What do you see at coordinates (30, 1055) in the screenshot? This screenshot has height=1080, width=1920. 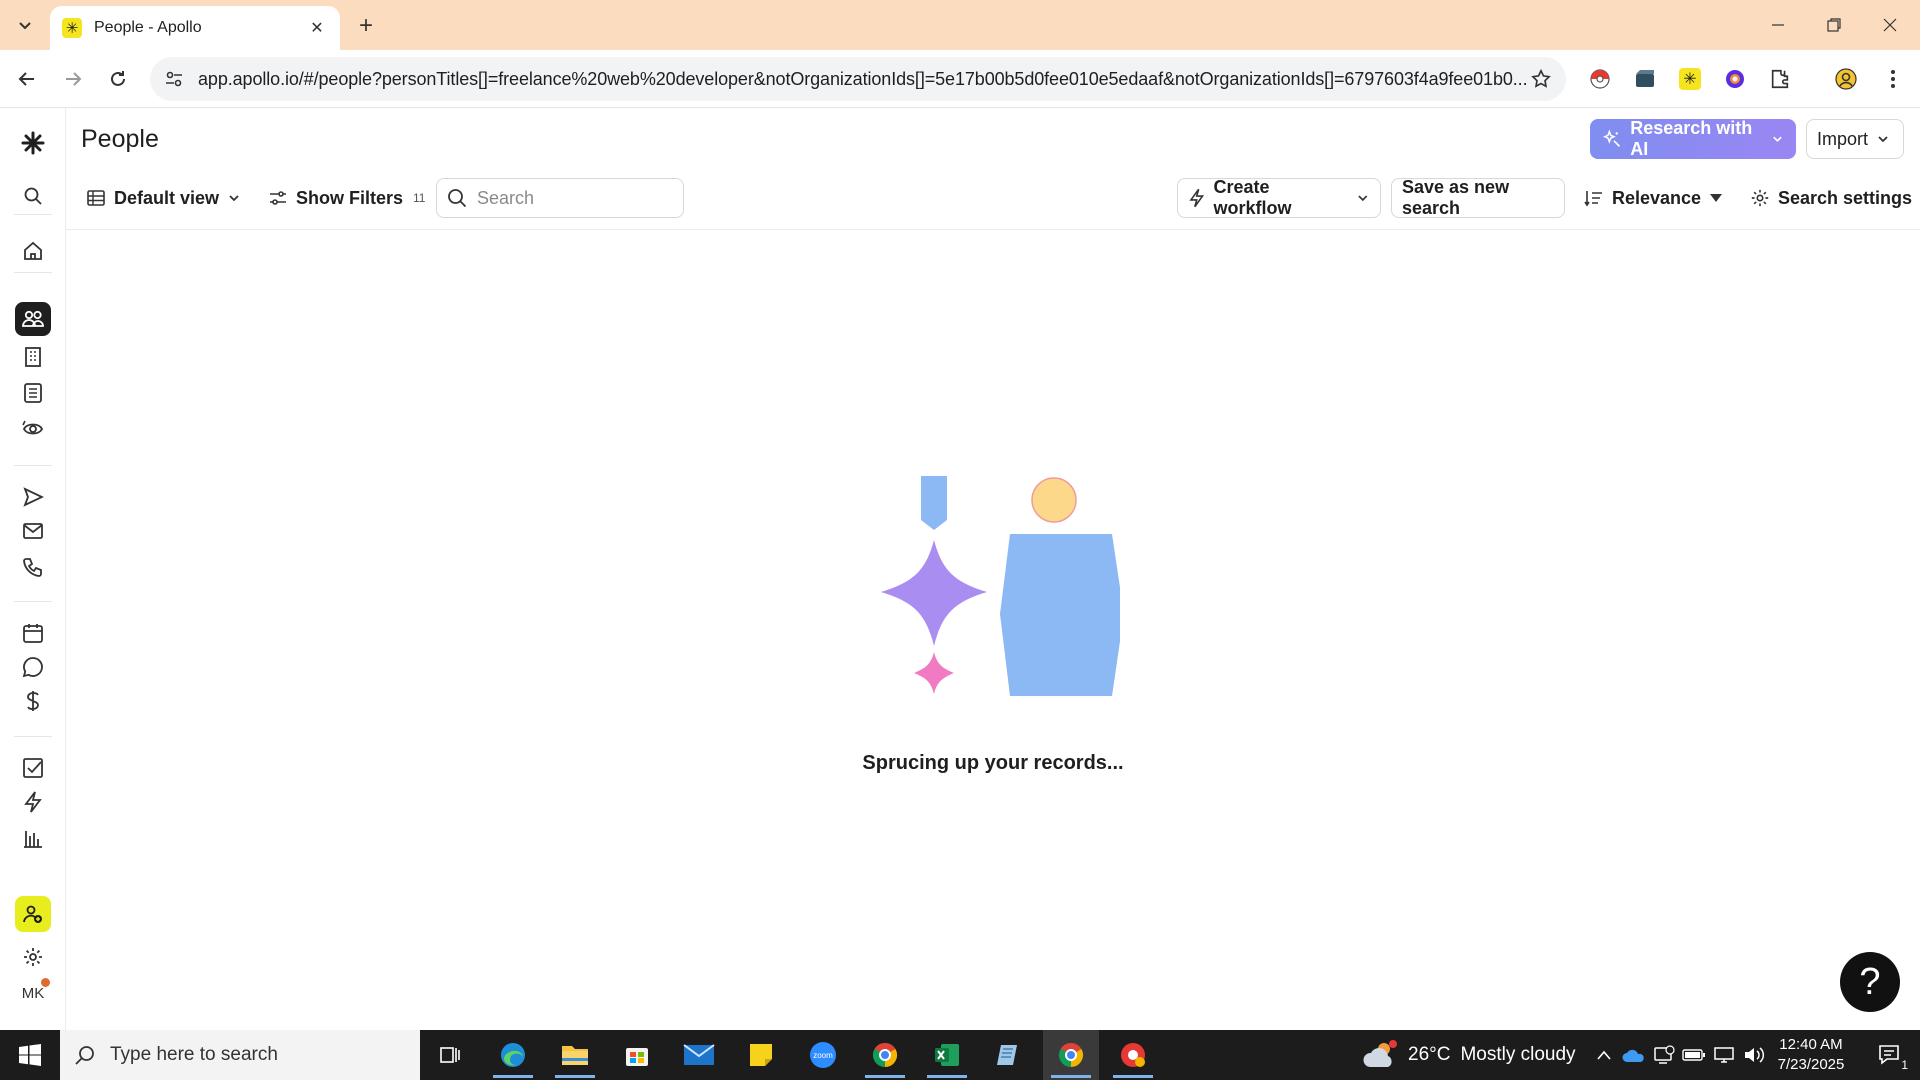 I see `start-button` at bounding box center [30, 1055].